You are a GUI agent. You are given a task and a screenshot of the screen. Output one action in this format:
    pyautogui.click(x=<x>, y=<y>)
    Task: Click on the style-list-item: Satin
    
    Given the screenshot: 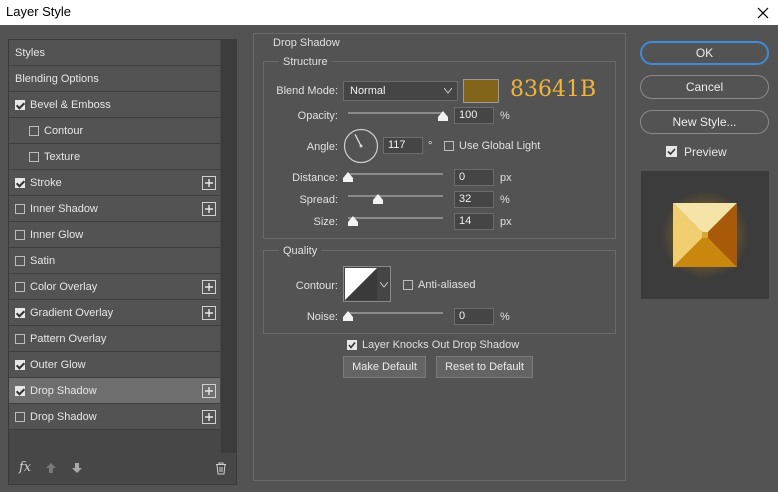 What is the action you would take?
    pyautogui.click(x=114, y=261)
    